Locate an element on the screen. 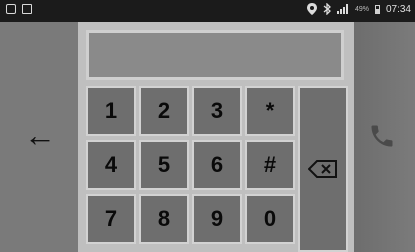  key-7: 7 is located at coordinates (111, 219).